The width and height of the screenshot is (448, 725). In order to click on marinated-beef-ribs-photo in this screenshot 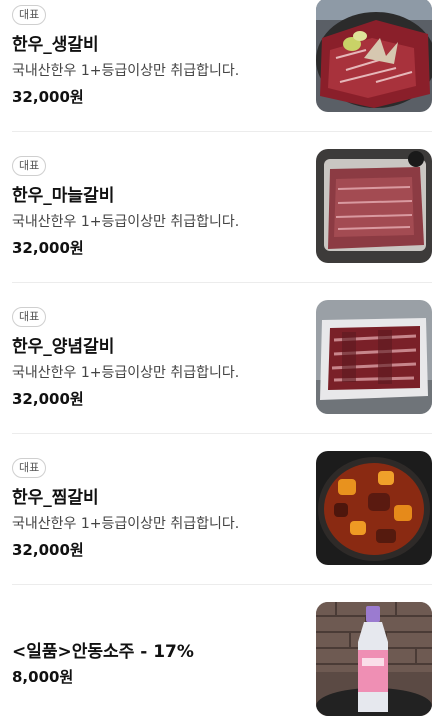, I will do `click(374, 357)`.